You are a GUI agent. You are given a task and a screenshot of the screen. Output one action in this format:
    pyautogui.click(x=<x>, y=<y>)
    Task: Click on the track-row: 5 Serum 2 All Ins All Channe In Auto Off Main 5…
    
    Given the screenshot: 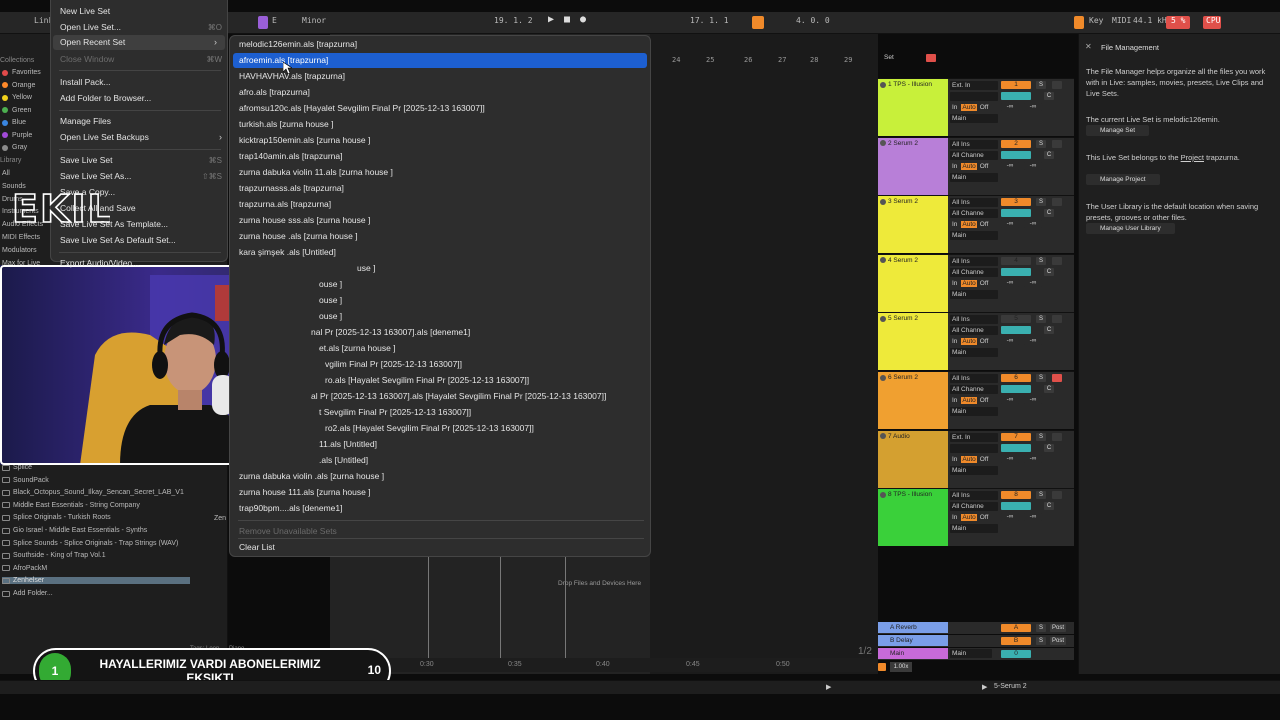 What is the action you would take?
    pyautogui.click(x=976, y=341)
    